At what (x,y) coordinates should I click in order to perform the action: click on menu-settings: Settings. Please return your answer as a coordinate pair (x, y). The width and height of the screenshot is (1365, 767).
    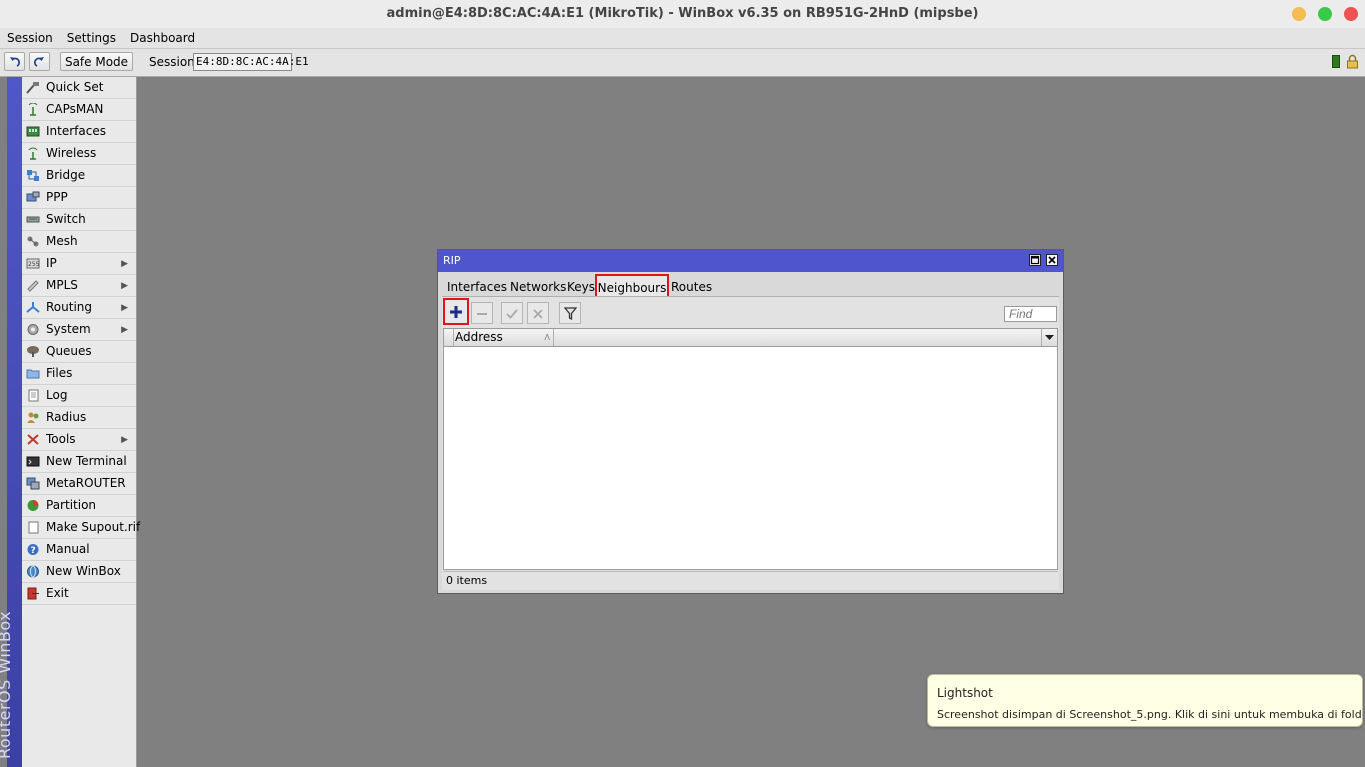
    Looking at the image, I should click on (91, 38).